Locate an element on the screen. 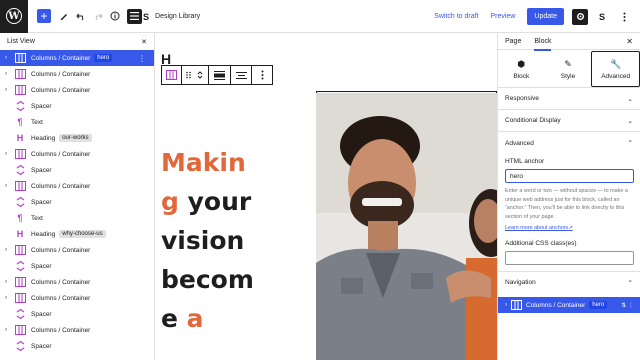  undo-button is located at coordinates (80, 16).